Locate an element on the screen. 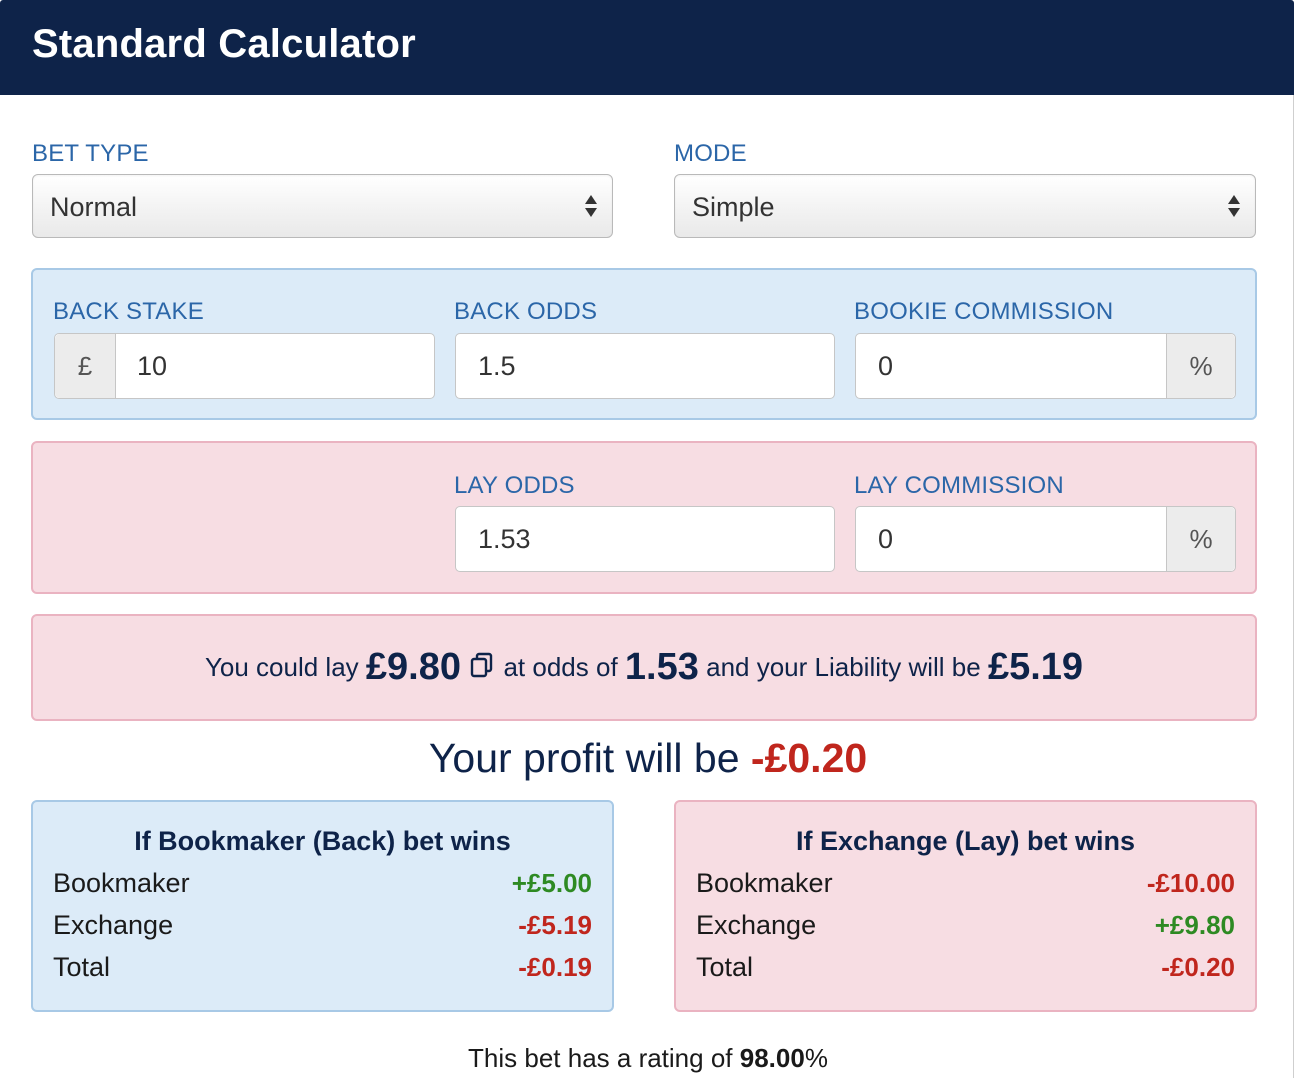 This screenshot has width=1296, height=1078. back-odds-value: 1.5 is located at coordinates (497, 366).